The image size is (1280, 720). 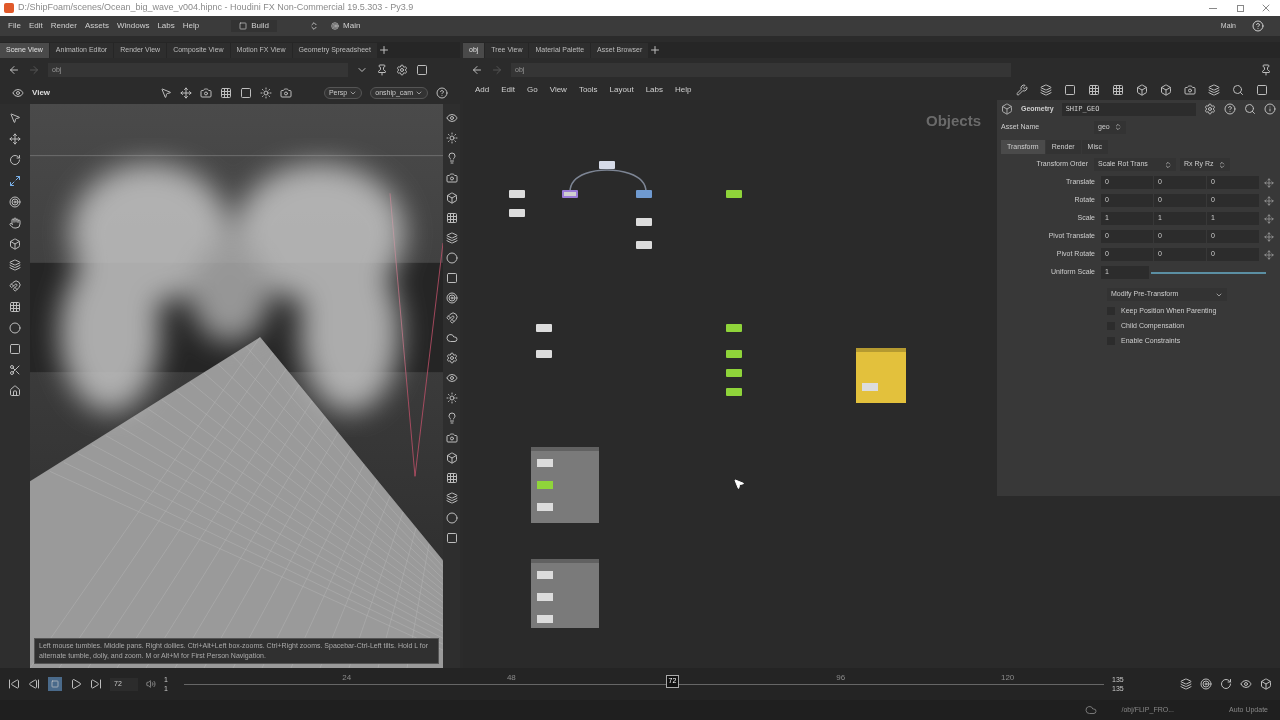 I want to click on minimize-icon, so click(x=1213, y=8).